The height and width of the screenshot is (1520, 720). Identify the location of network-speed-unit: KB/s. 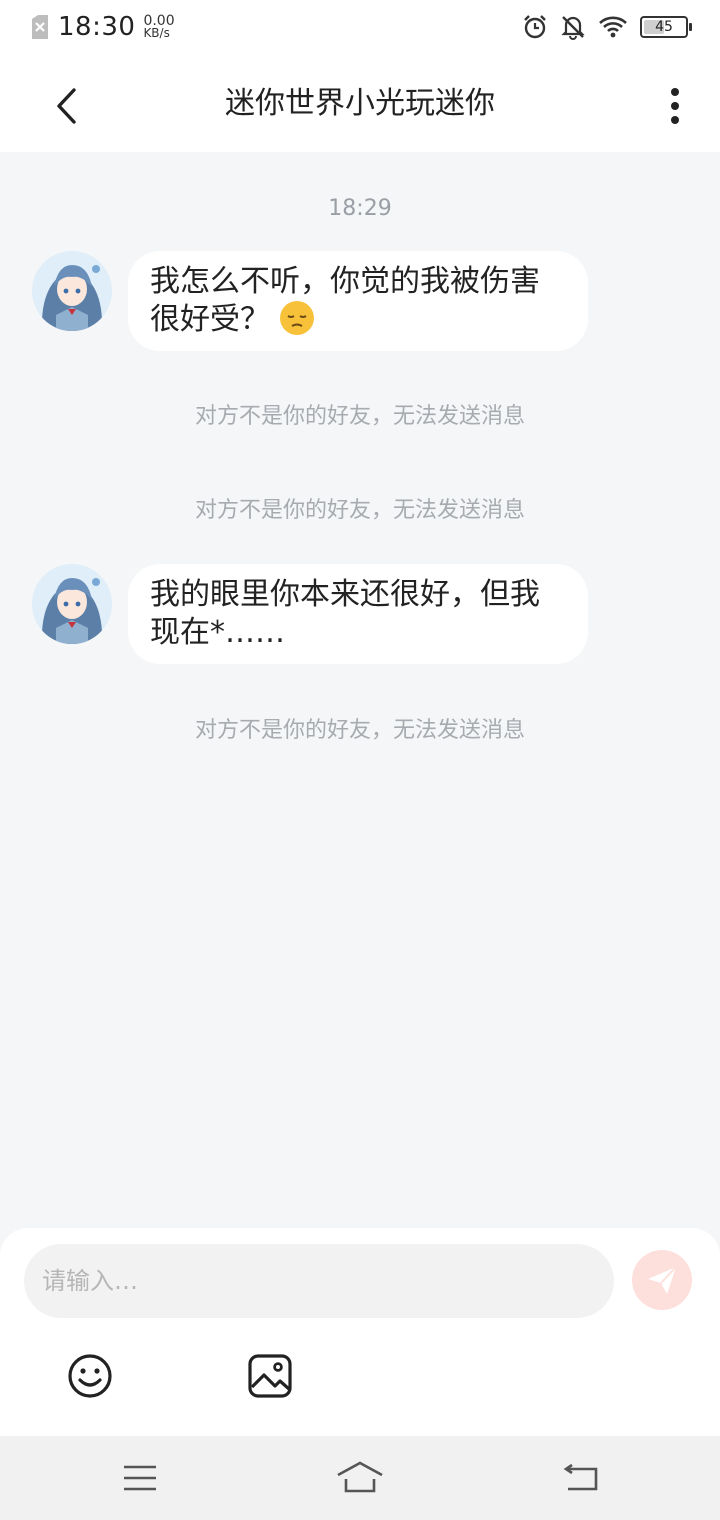
(156, 33).